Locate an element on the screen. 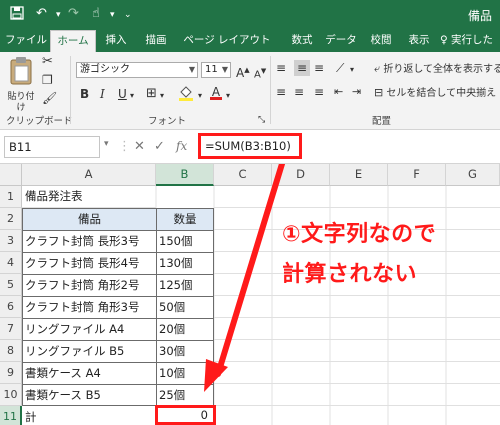 This screenshot has height=425, width=500. tab-page-layout: ページ レイアウト is located at coordinates (227, 41).